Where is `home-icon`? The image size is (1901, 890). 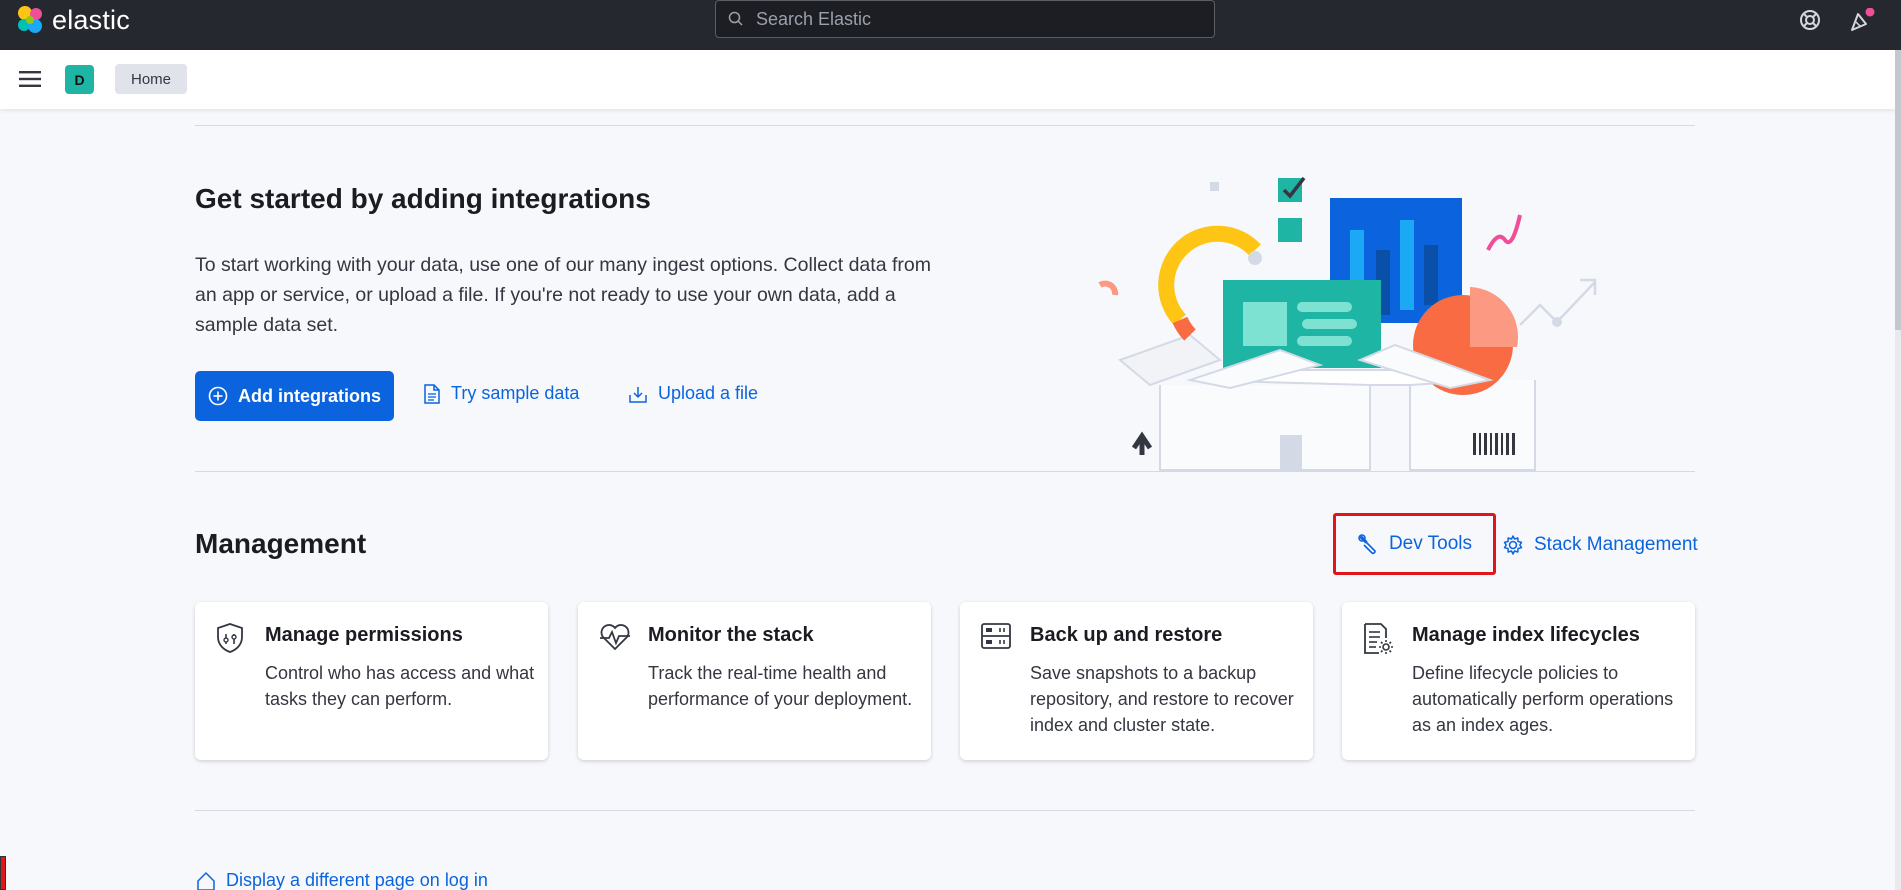 home-icon is located at coordinates (206, 880).